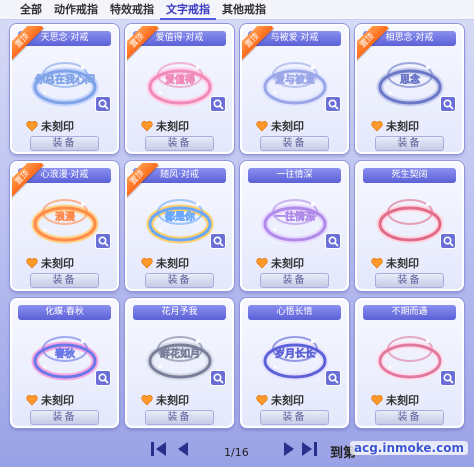 The width and height of the screenshot is (474, 467). Describe the element at coordinates (65, 216) in the screenshot. I see `ring-engraving: 浪漫` at that location.